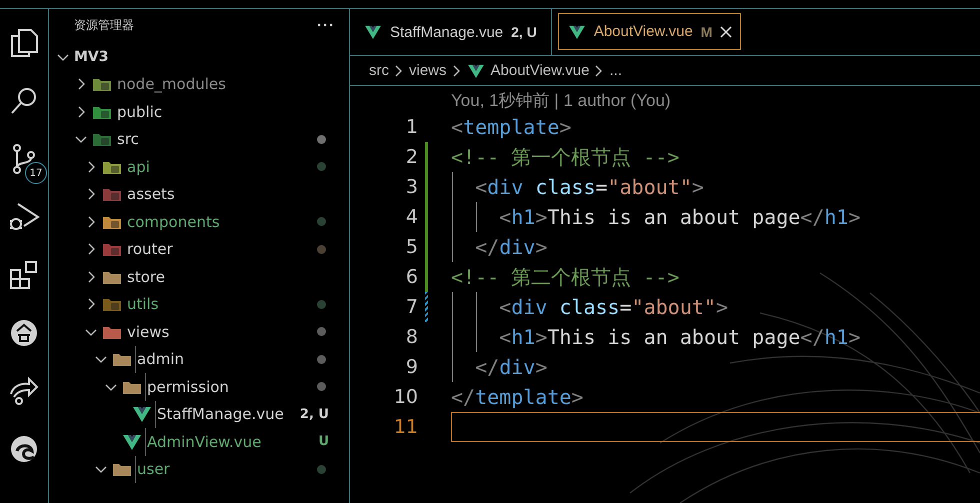  Describe the element at coordinates (172, 84) in the screenshot. I see `item-name: node_modules` at that location.